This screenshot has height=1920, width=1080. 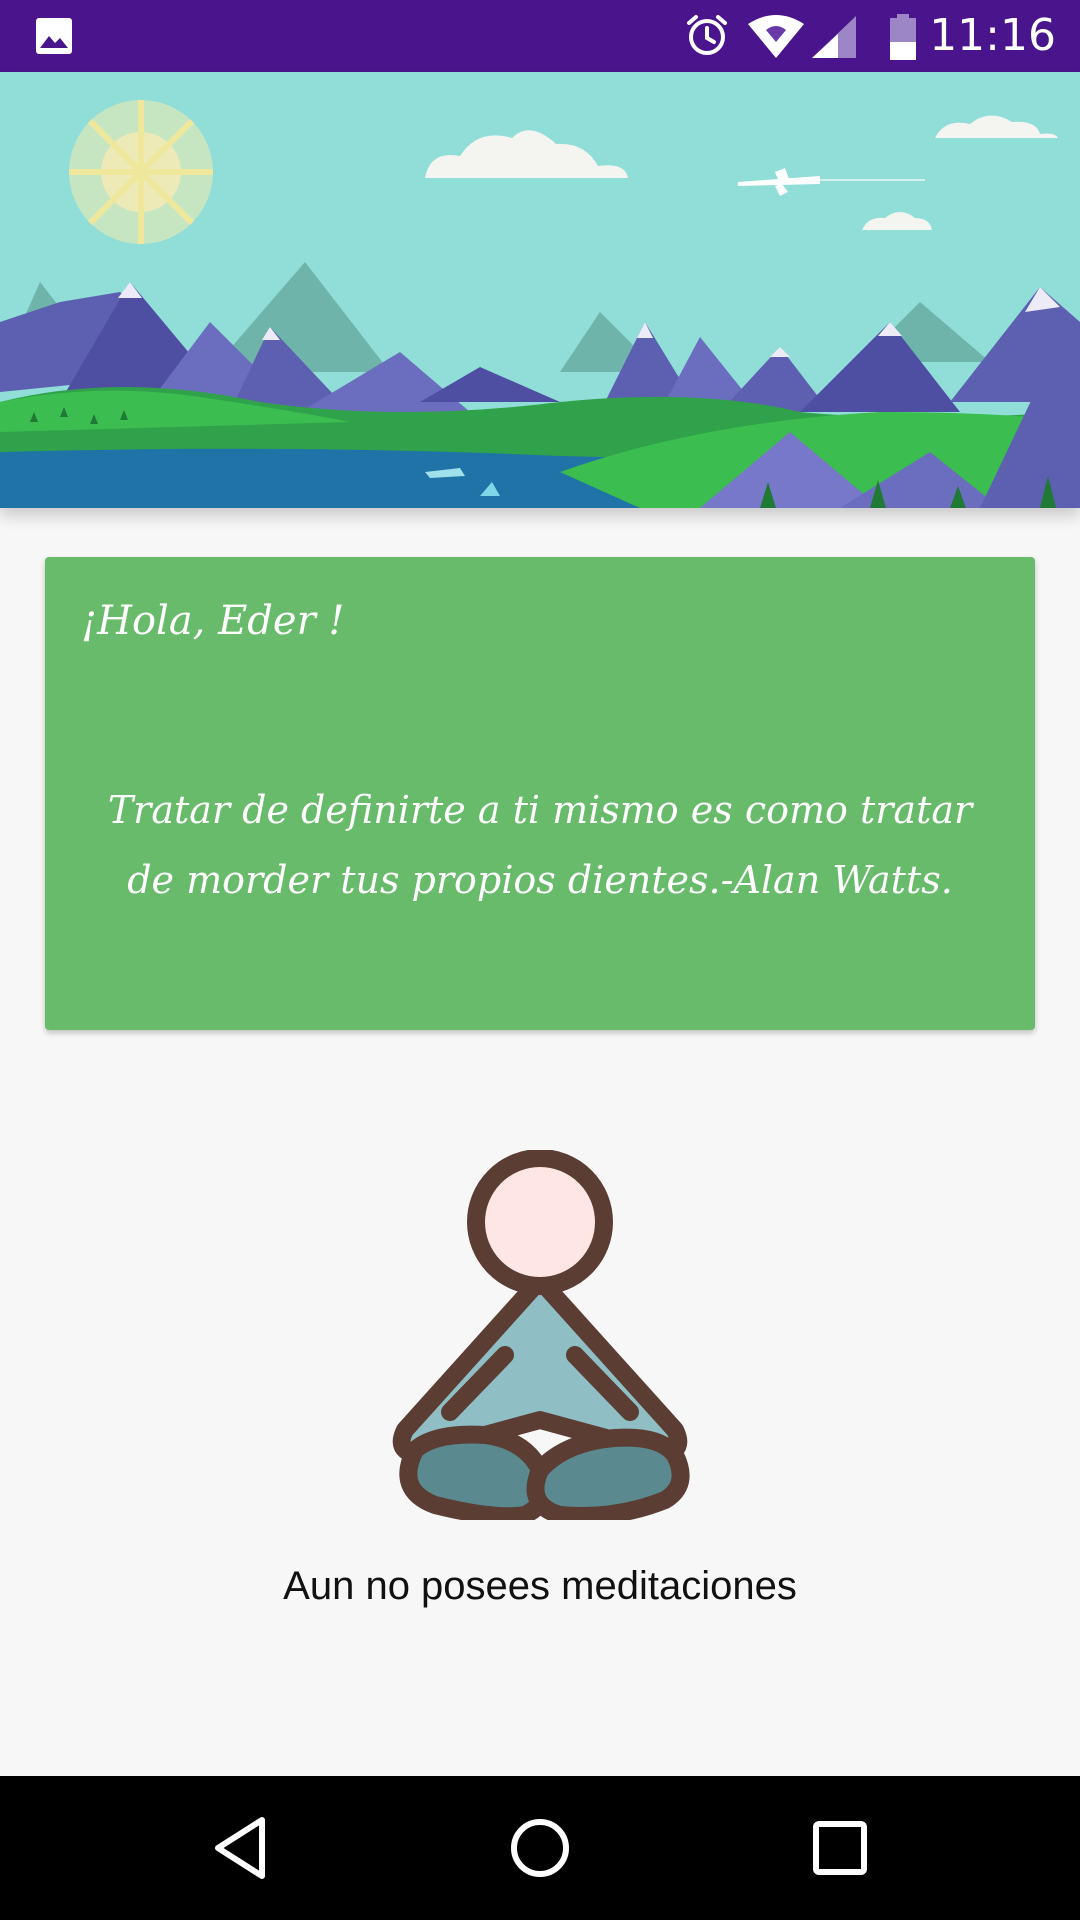 What do you see at coordinates (840, 1848) in the screenshot?
I see `recents-icon` at bounding box center [840, 1848].